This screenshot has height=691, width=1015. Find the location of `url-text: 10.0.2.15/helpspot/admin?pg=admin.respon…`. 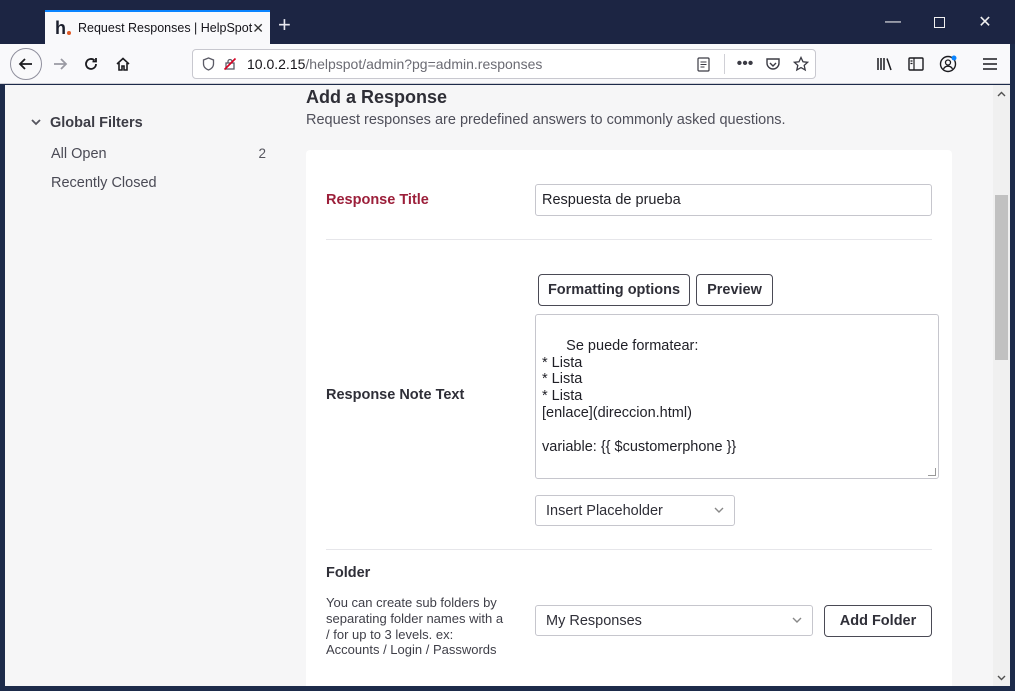

url-text: 10.0.2.15/helpspot/admin?pg=admin.respon… is located at coordinates (394, 64).